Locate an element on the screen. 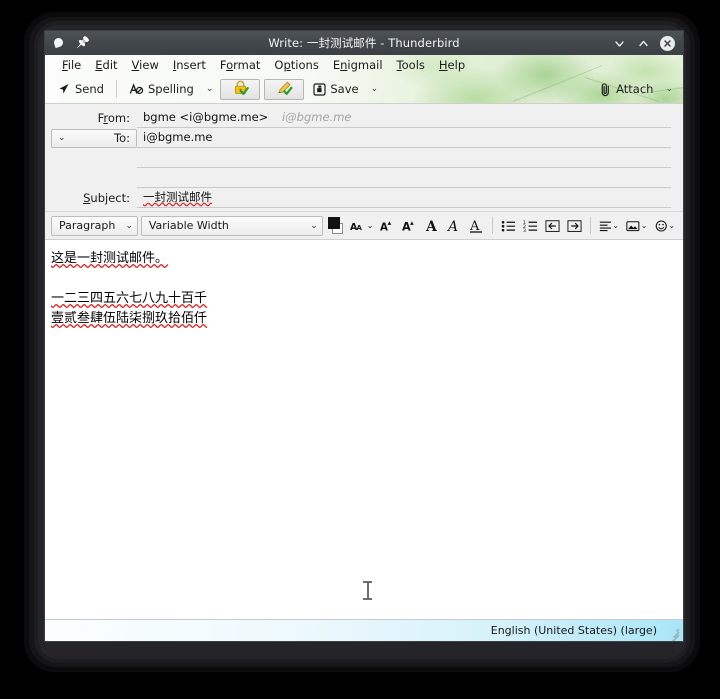 This screenshot has width=720, height=699. menu-tools: Tools is located at coordinates (411, 65).